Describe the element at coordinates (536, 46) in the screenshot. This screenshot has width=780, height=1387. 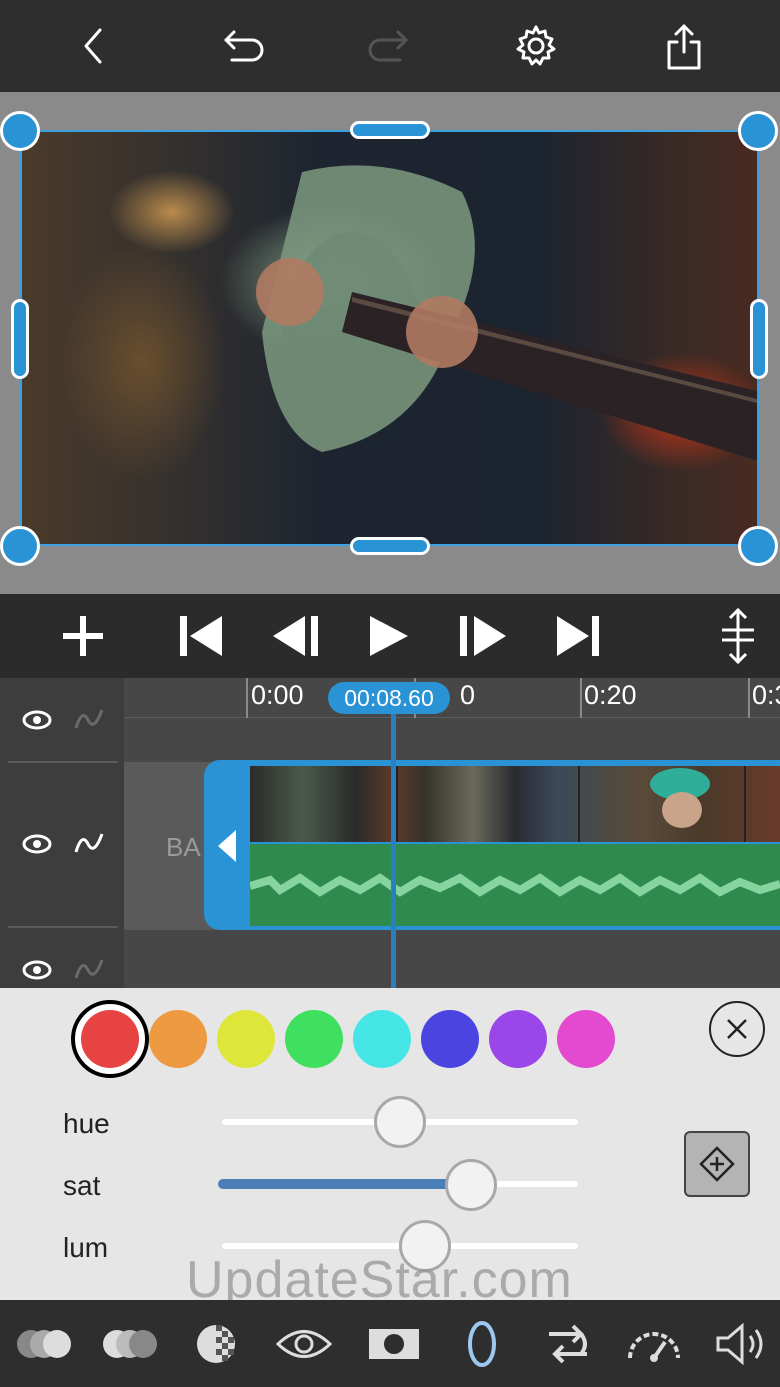
I see `settings-icon` at that location.